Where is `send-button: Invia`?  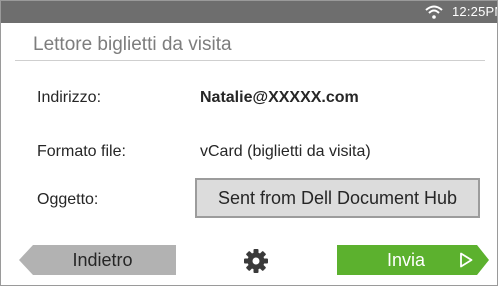
send-button: Invia is located at coordinates (413, 260).